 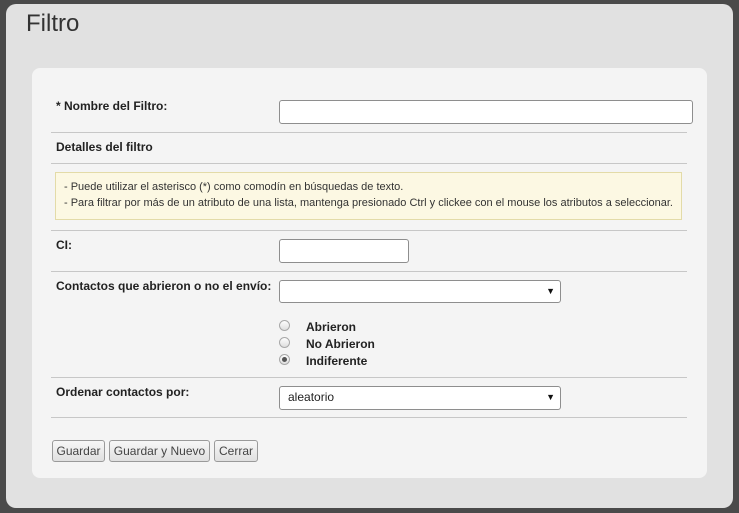 What do you see at coordinates (112, 106) in the screenshot?
I see `filter-name-label: * Nombre del Filtro:` at bounding box center [112, 106].